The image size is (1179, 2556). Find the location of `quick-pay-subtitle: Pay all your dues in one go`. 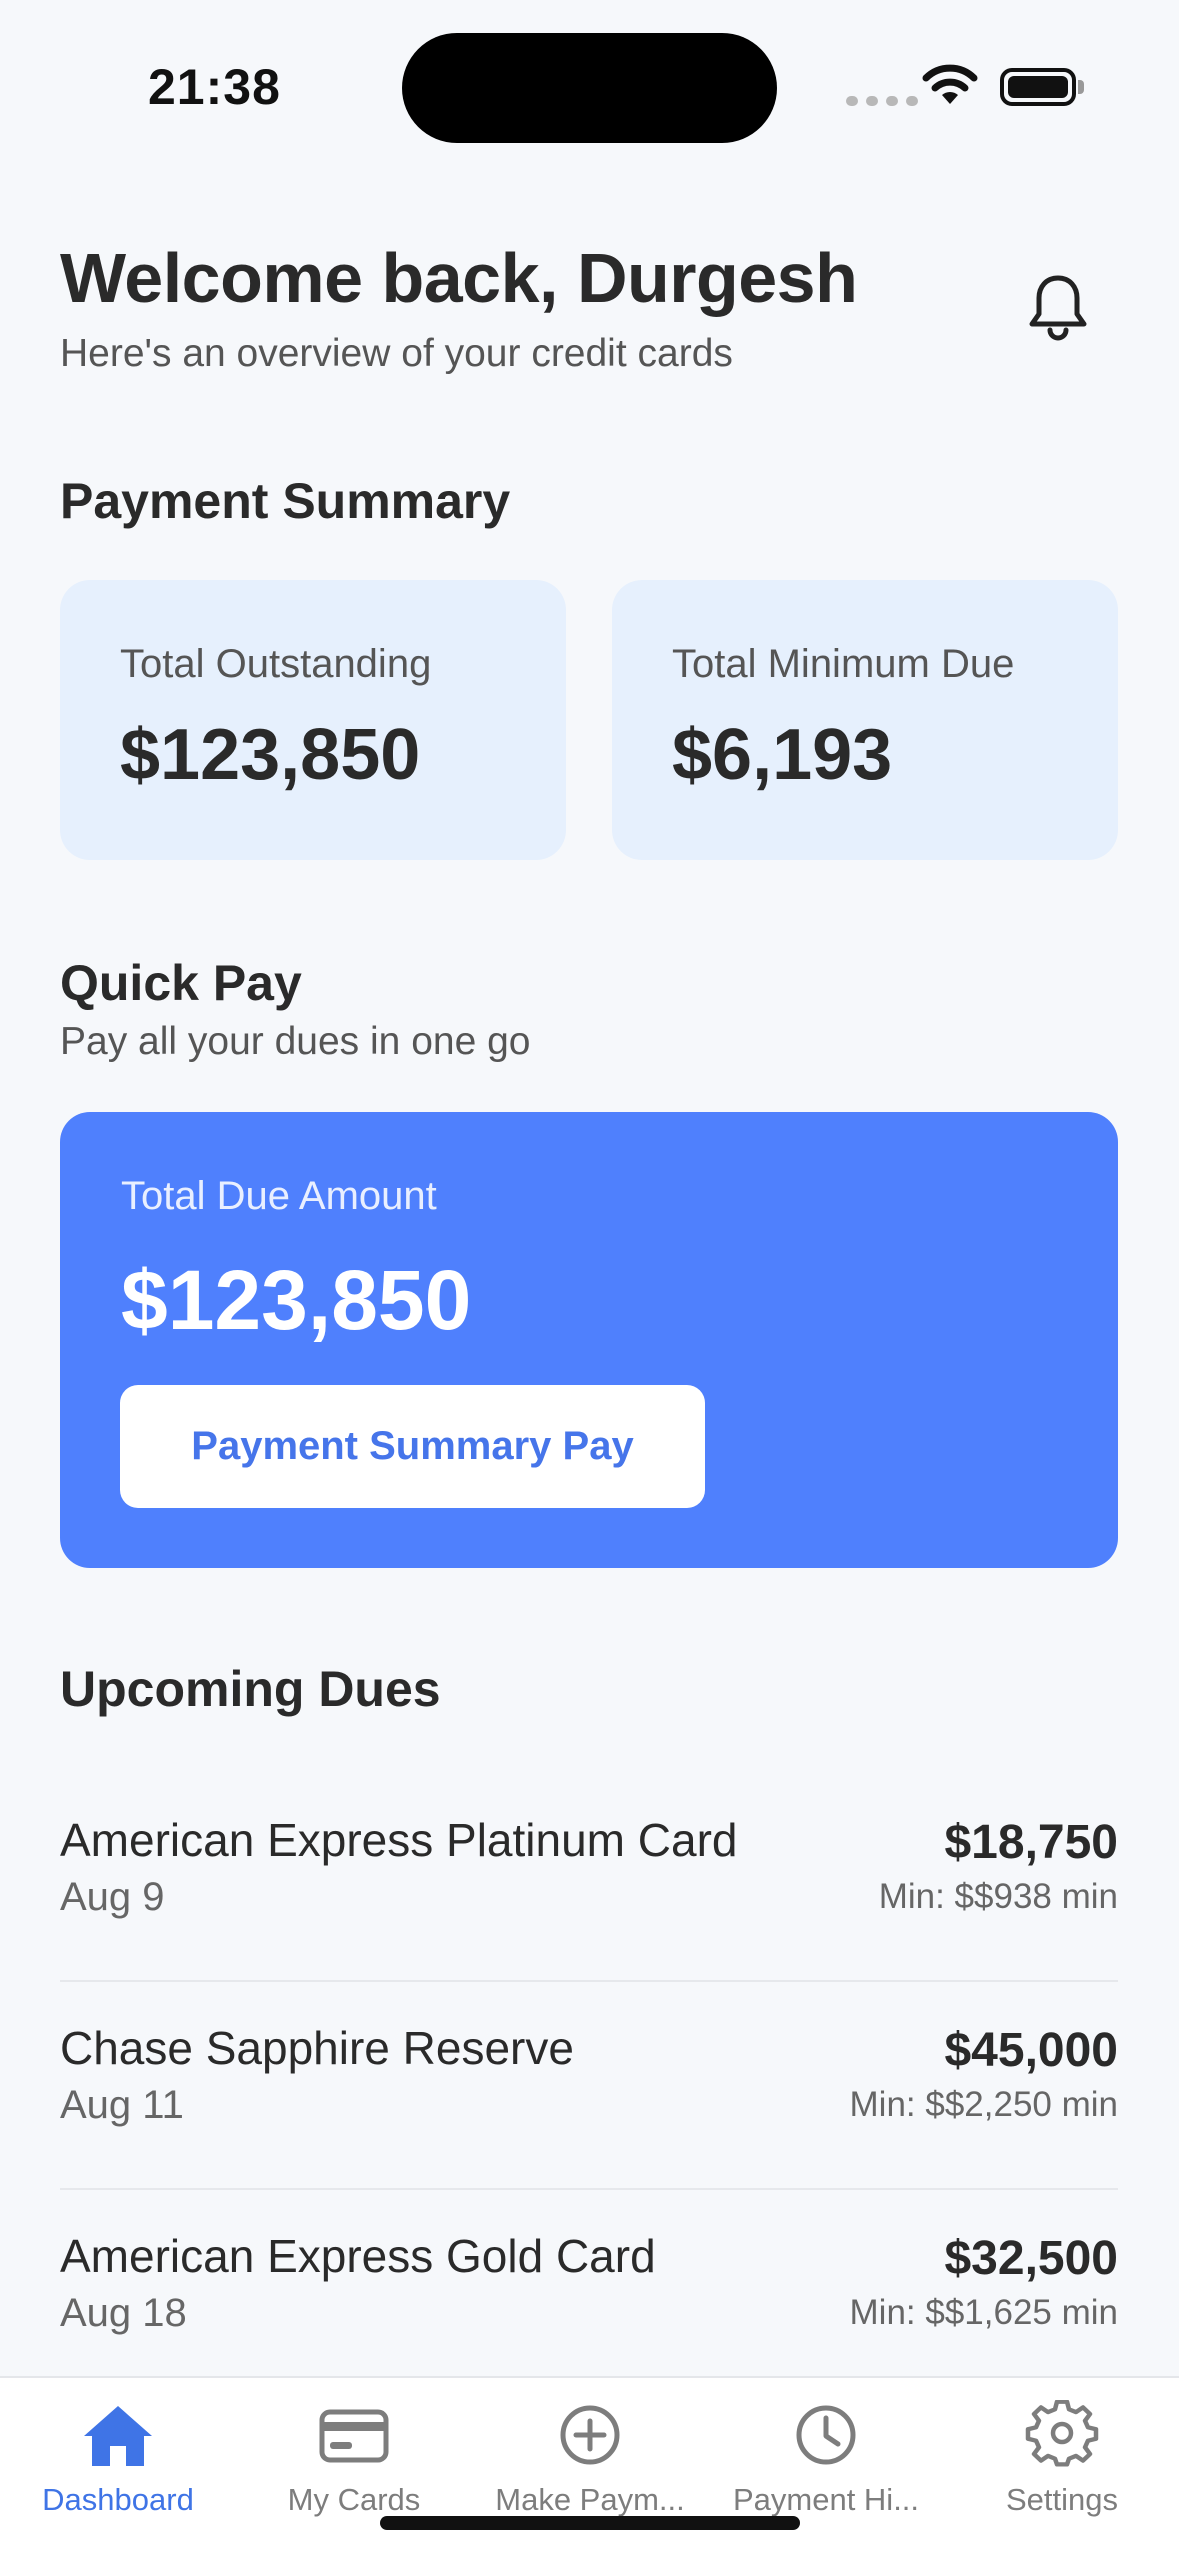

quick-pay-subtitle: Pay all your dues in one go is located at coordinates (295, 1041).